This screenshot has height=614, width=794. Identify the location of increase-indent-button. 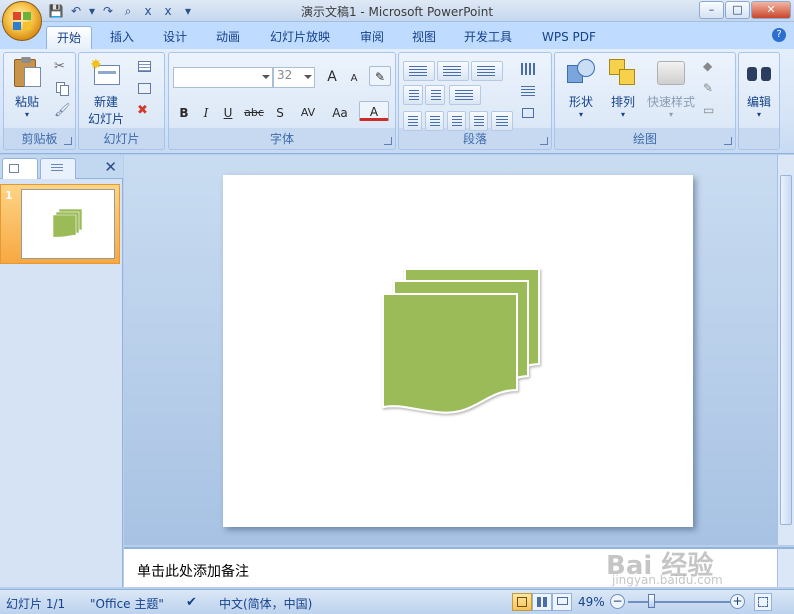
(435, 95).